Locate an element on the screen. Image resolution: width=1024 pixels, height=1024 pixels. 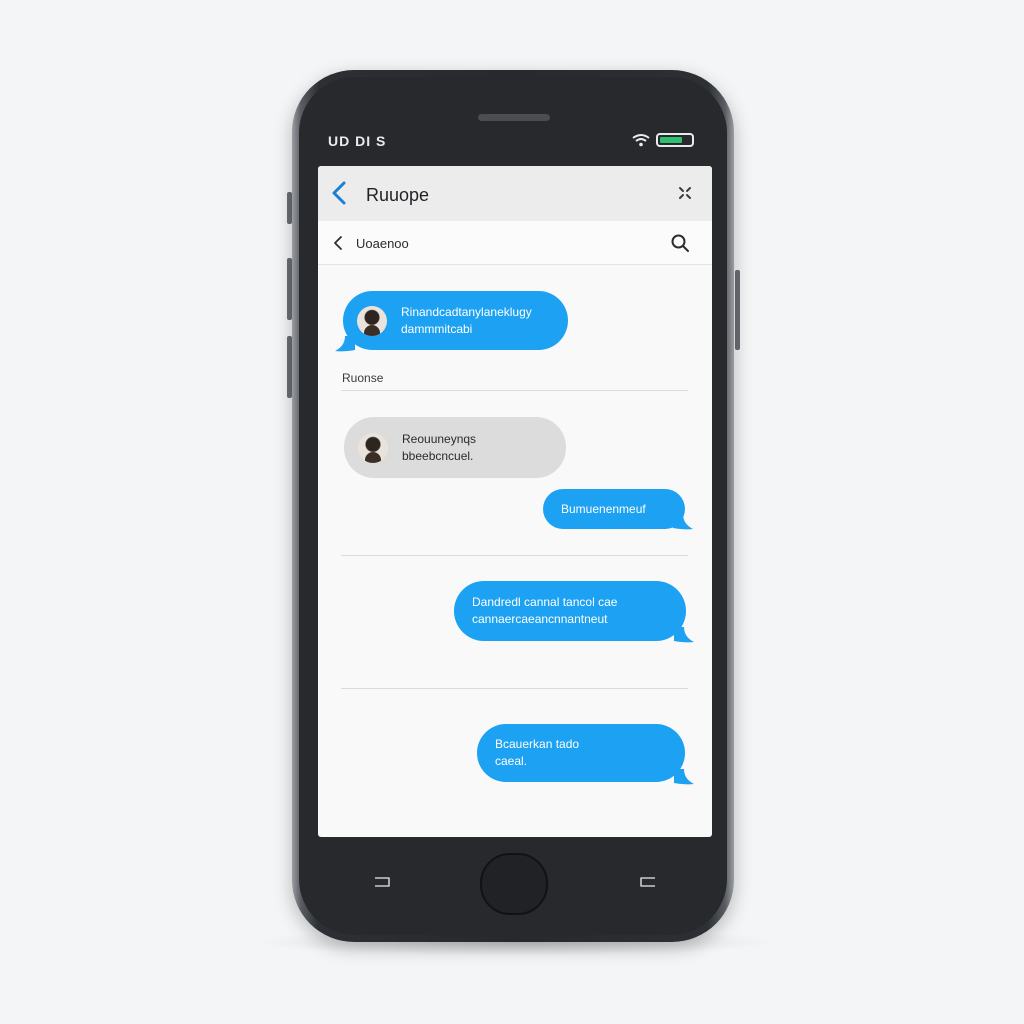
message-bubble-outgoing: Bumuenenmeuf is located at coordinates (614, 509).